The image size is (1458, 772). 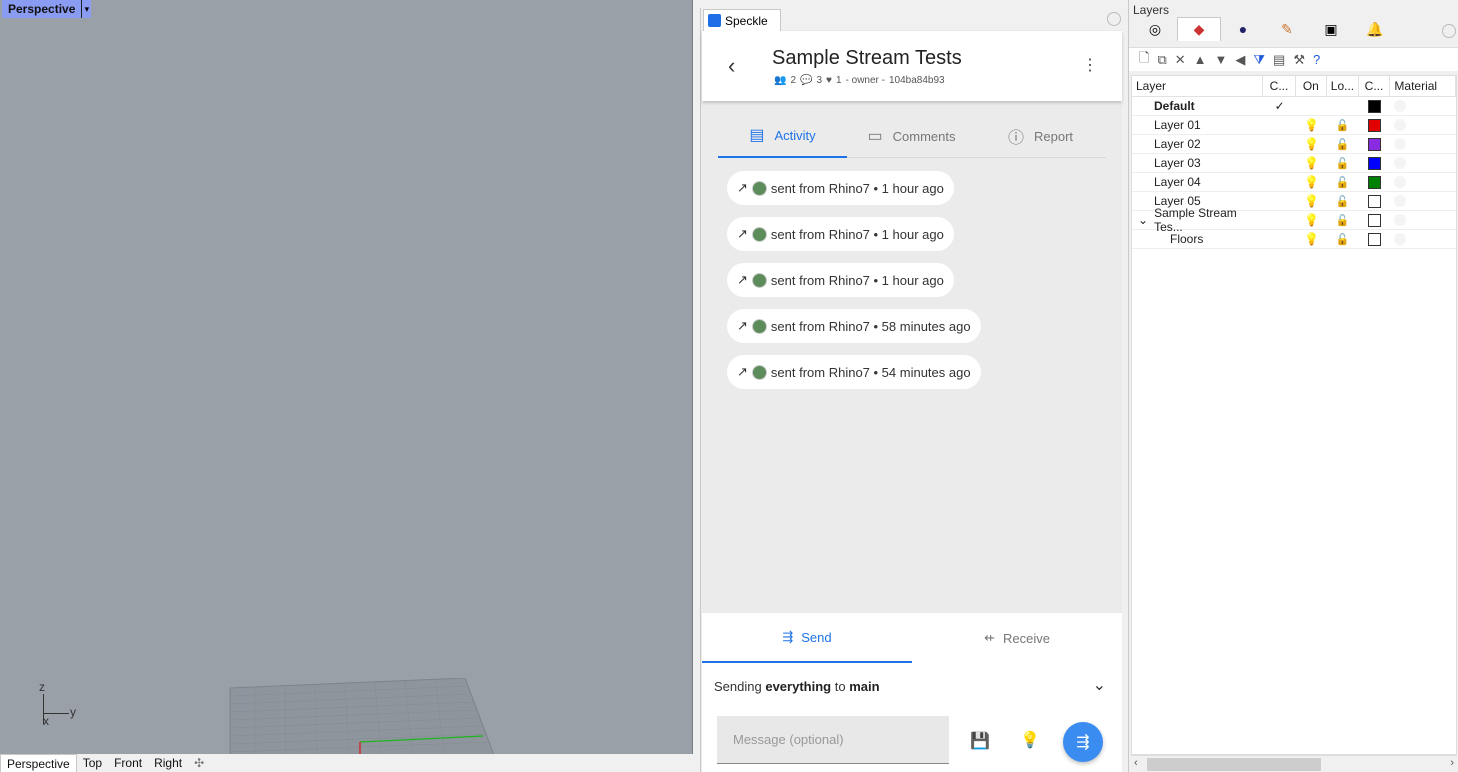 I want to click on unlock-icon, so click(x=1343, y=106).